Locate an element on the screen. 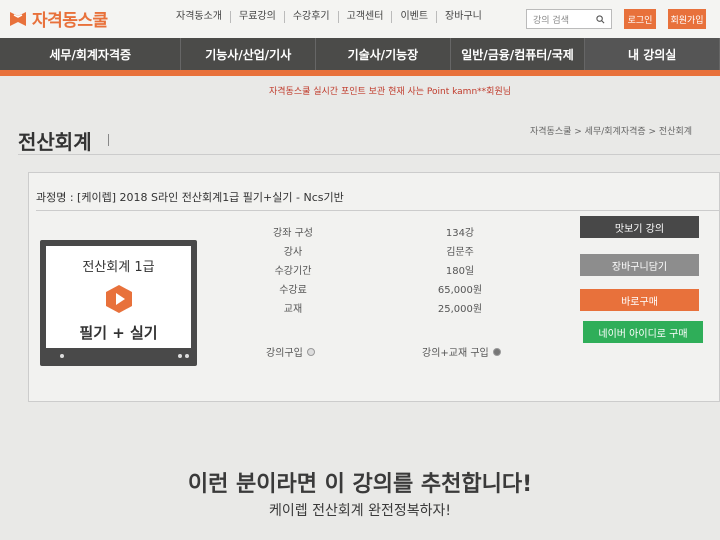 This screenshot has width=720, height=540. radio-lecture-only: 강의구입 is located at coordinates (290, 351).